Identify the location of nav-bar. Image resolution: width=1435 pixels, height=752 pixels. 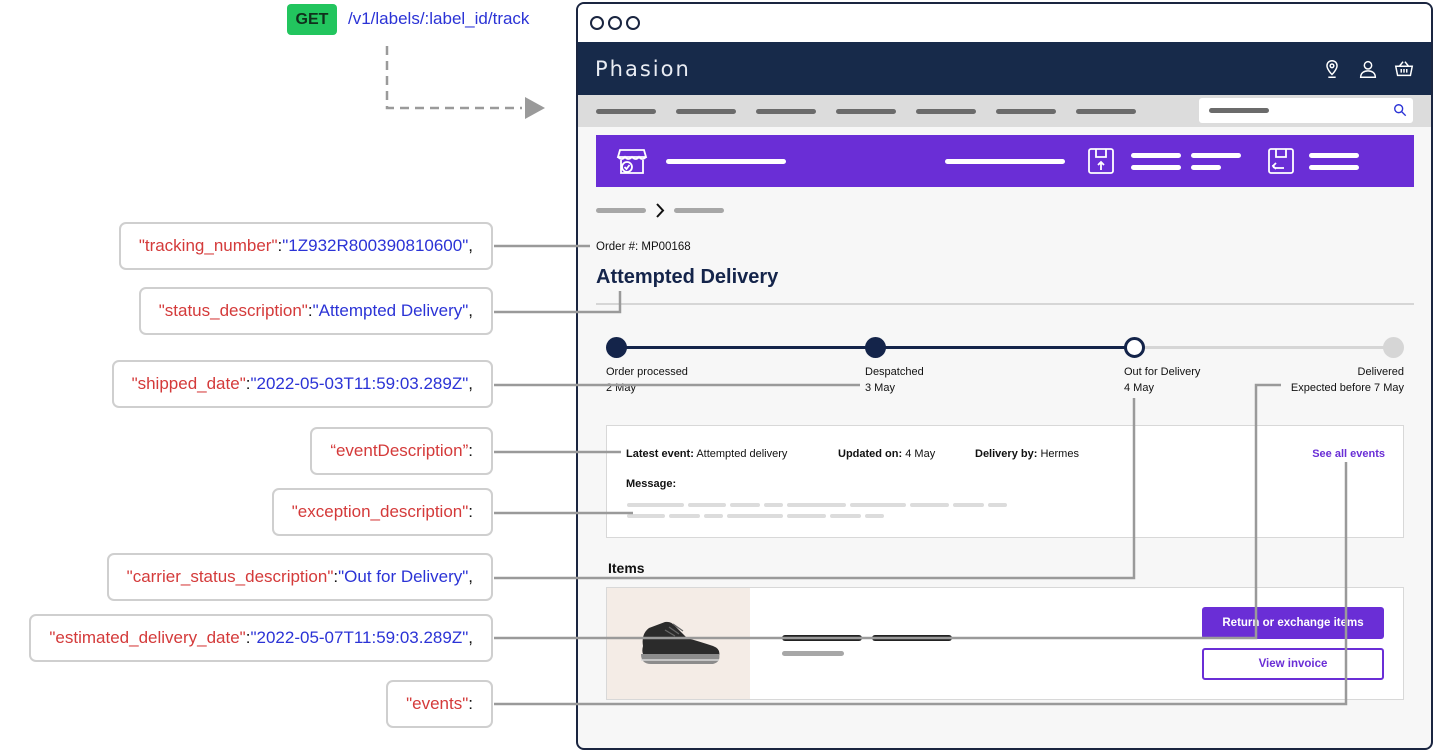
(1004, 111).